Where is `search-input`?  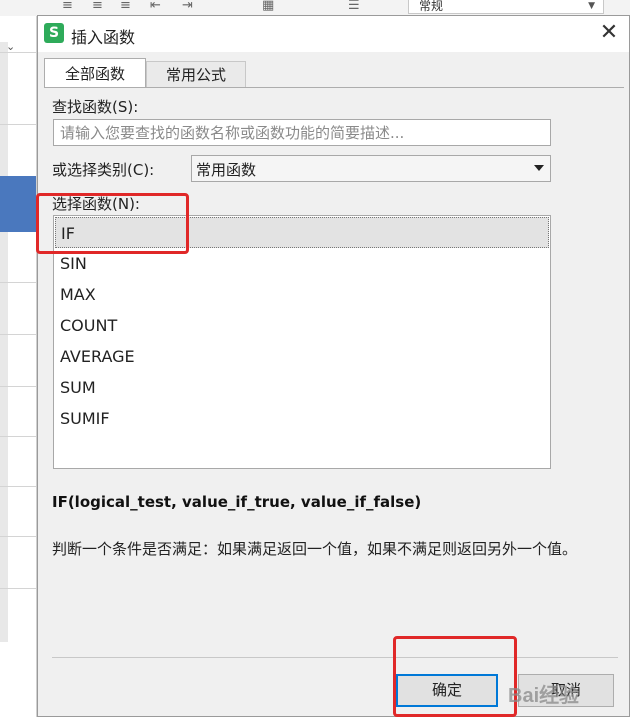
search-input is located at coordinates (302, 132).